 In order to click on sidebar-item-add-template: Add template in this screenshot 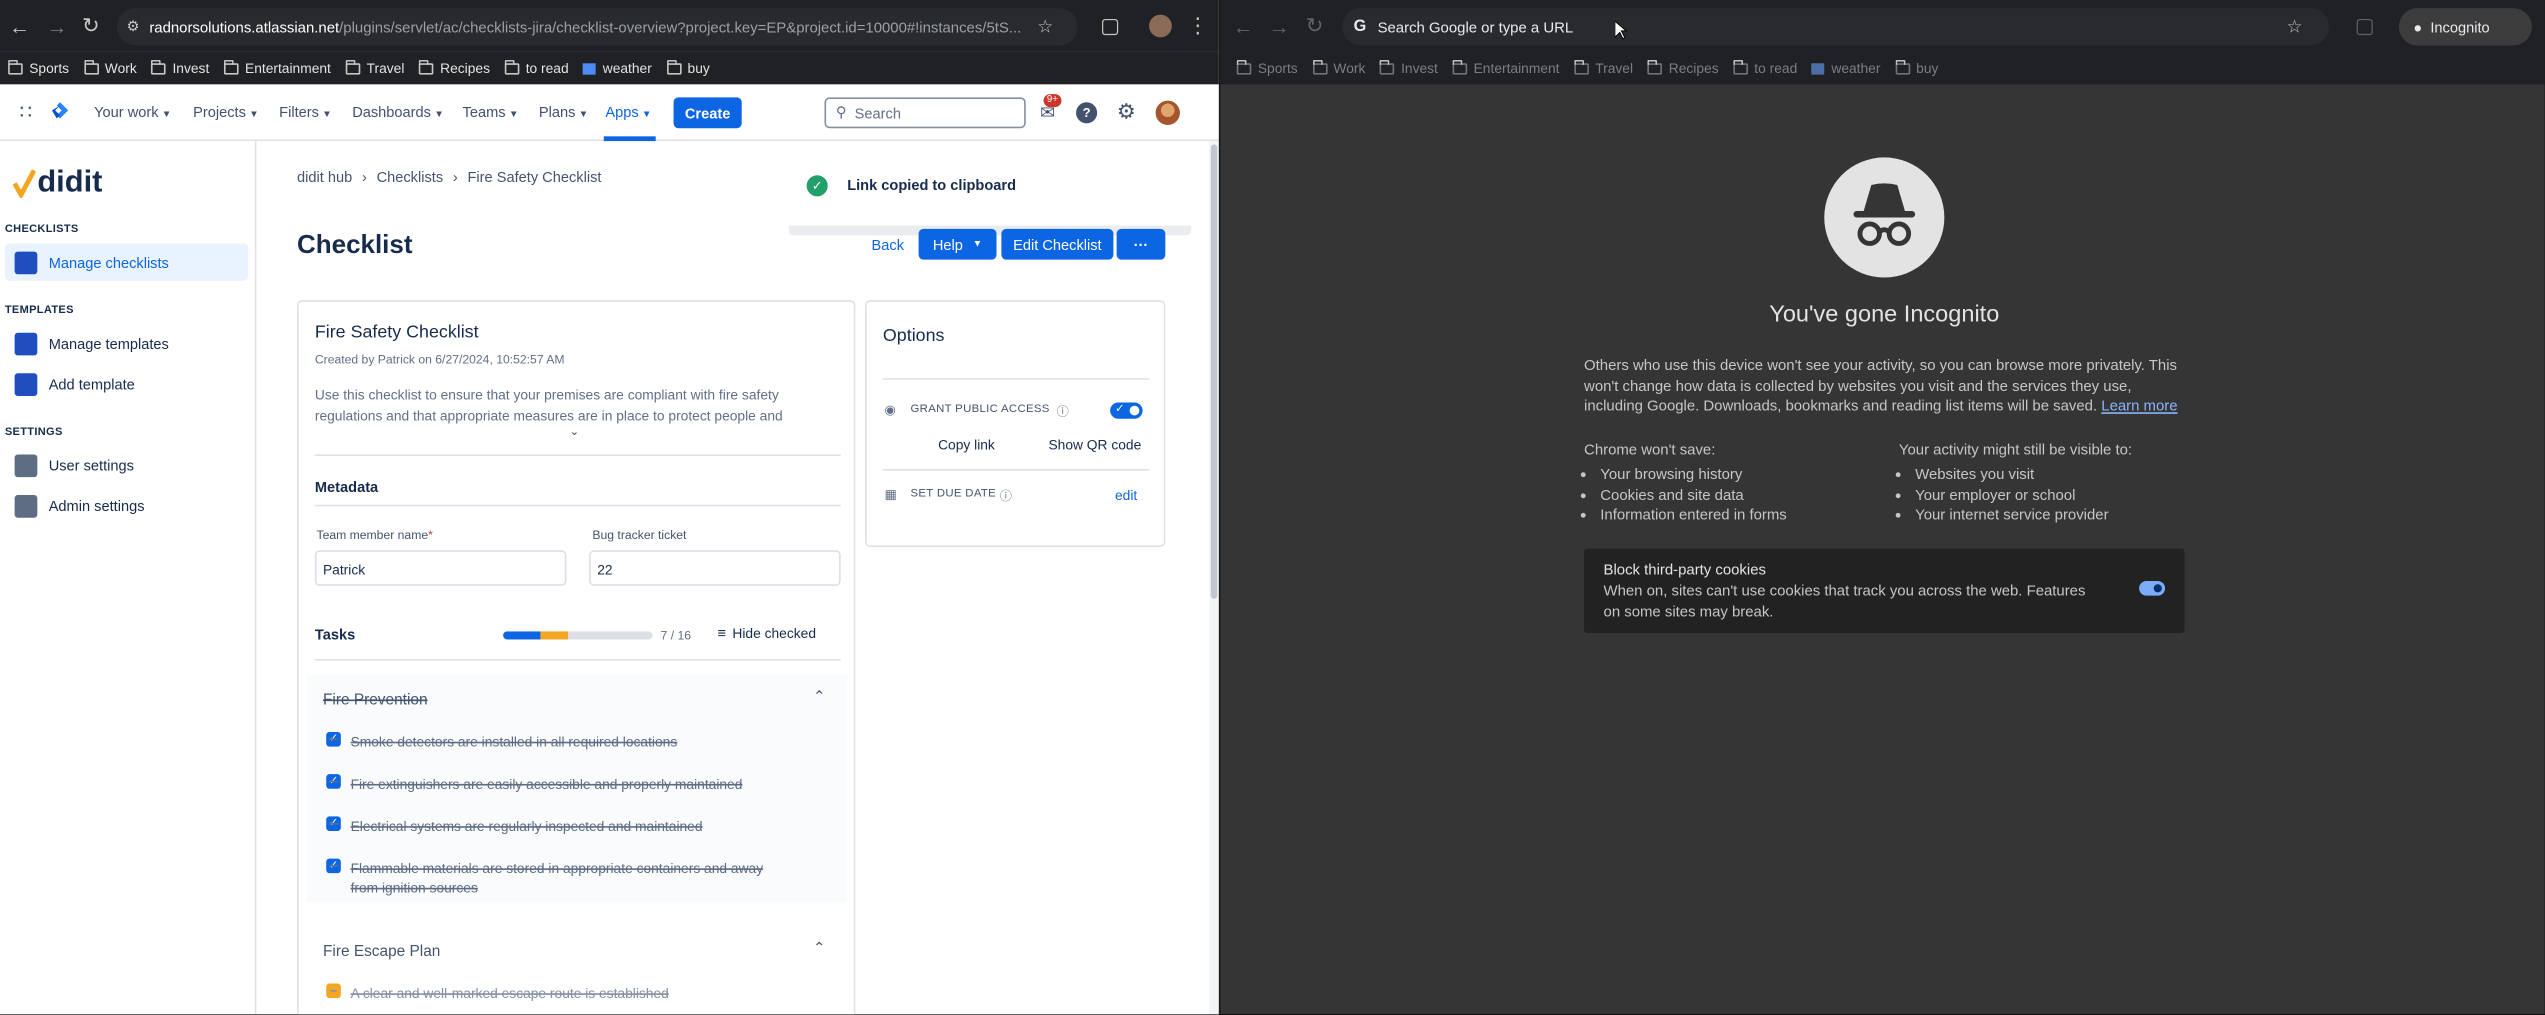, I will do `click(126, 383)`.